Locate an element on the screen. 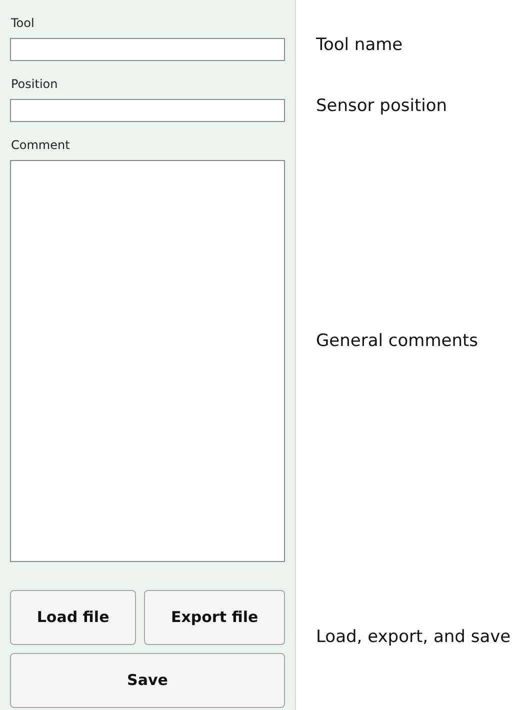 Image resolution: width=516 pixels, height=710 pixels. annotation-text: Load, export, and save is located at coordinates (413, 638).